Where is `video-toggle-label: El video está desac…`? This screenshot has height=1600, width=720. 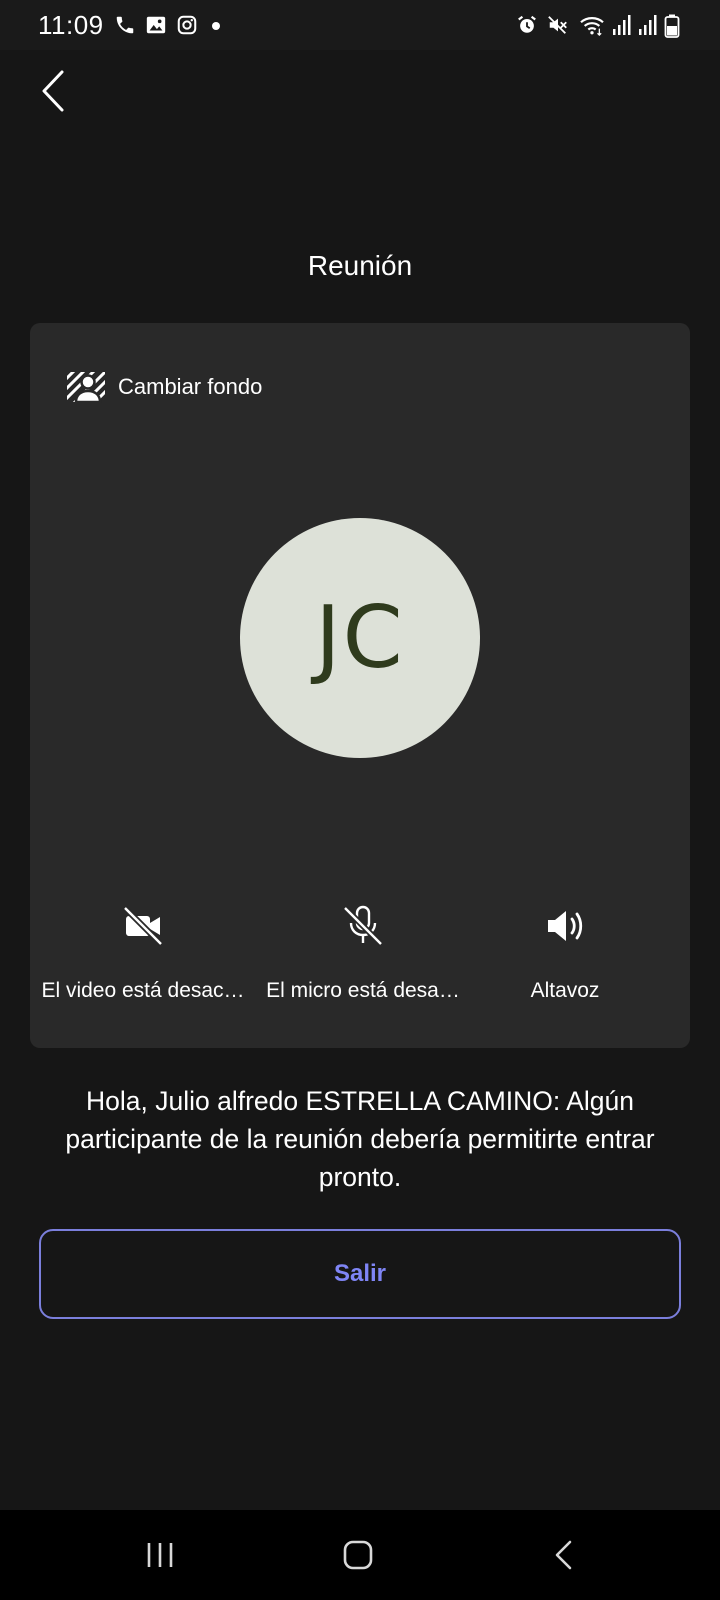 video-toggle-label: El video está desac… is located at coordinates (143, 990).